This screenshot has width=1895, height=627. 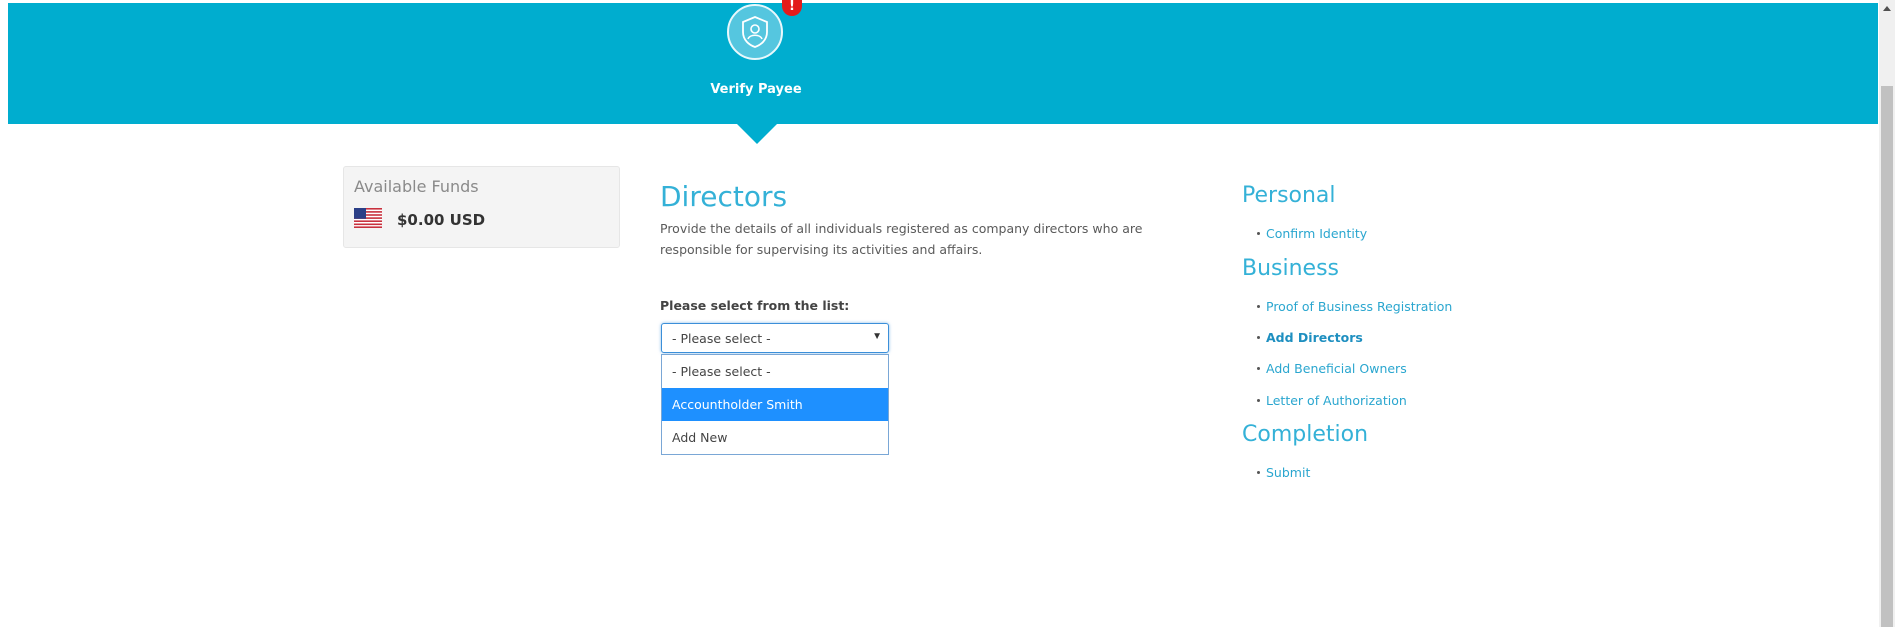 What do you see at coordinates (755, 305) in the screenshot?
I see `select-label: Please select from the list:` at bounding box center [755, 305].